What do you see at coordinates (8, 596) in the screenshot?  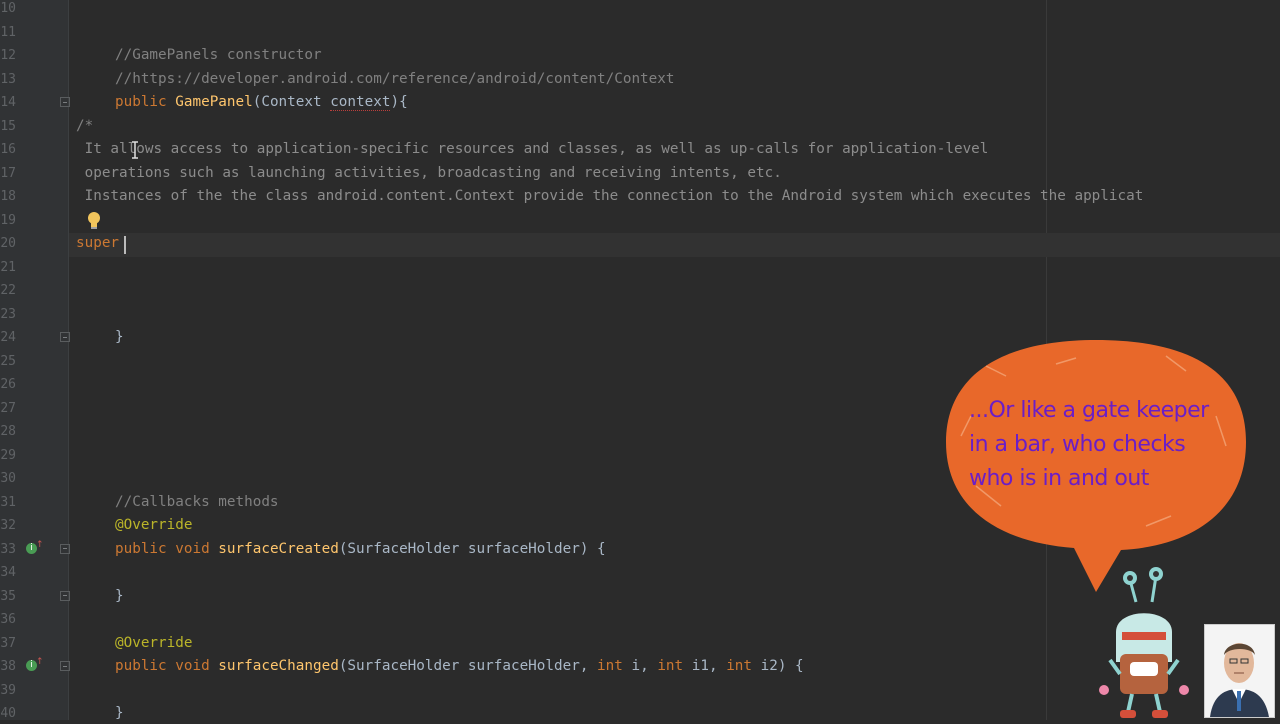 I see `line-number: 35` at bounding box center [8, 596].